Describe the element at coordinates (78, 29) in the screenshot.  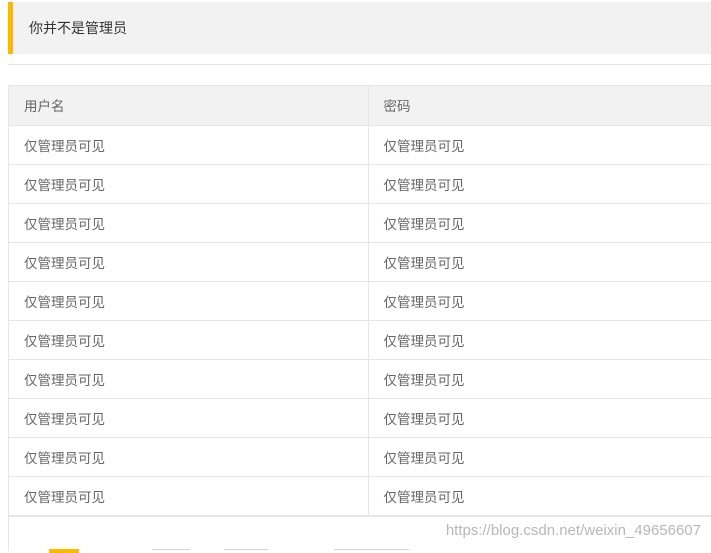
I see `notice-text: 你并不是管理员` at that location.